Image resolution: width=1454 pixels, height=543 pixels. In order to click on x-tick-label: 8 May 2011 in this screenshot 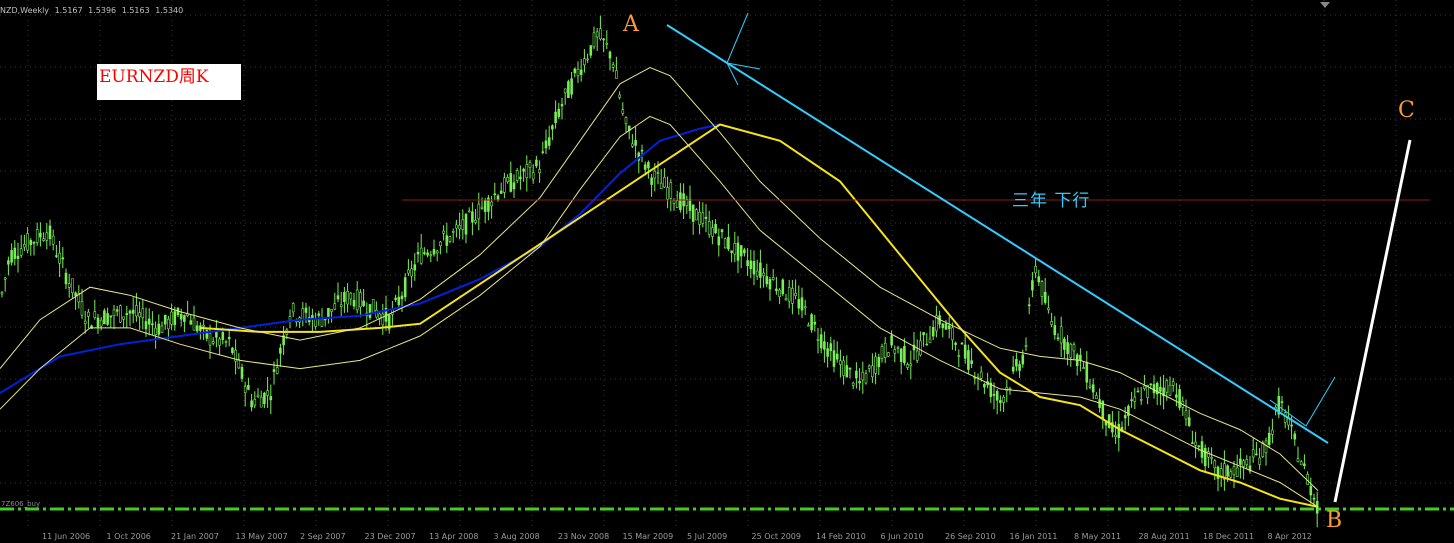, I will do `click(1097, 536)`.